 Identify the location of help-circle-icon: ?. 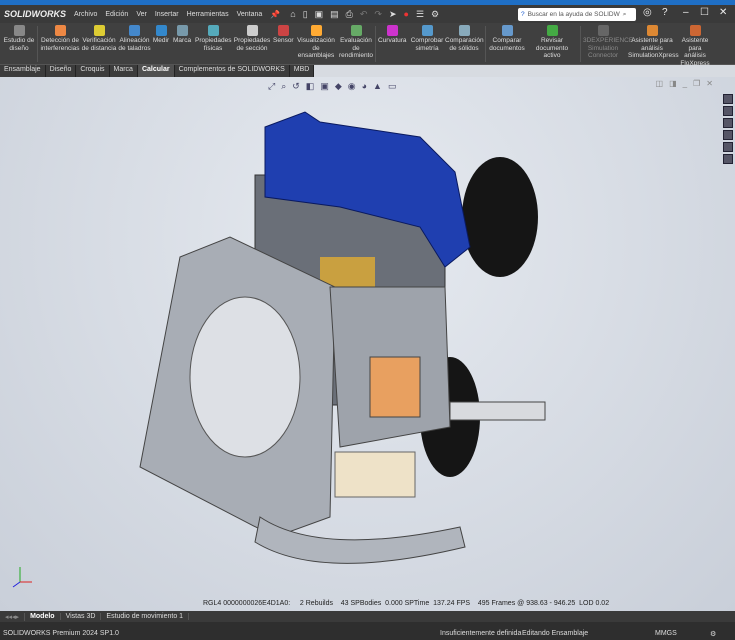
(665, 12).